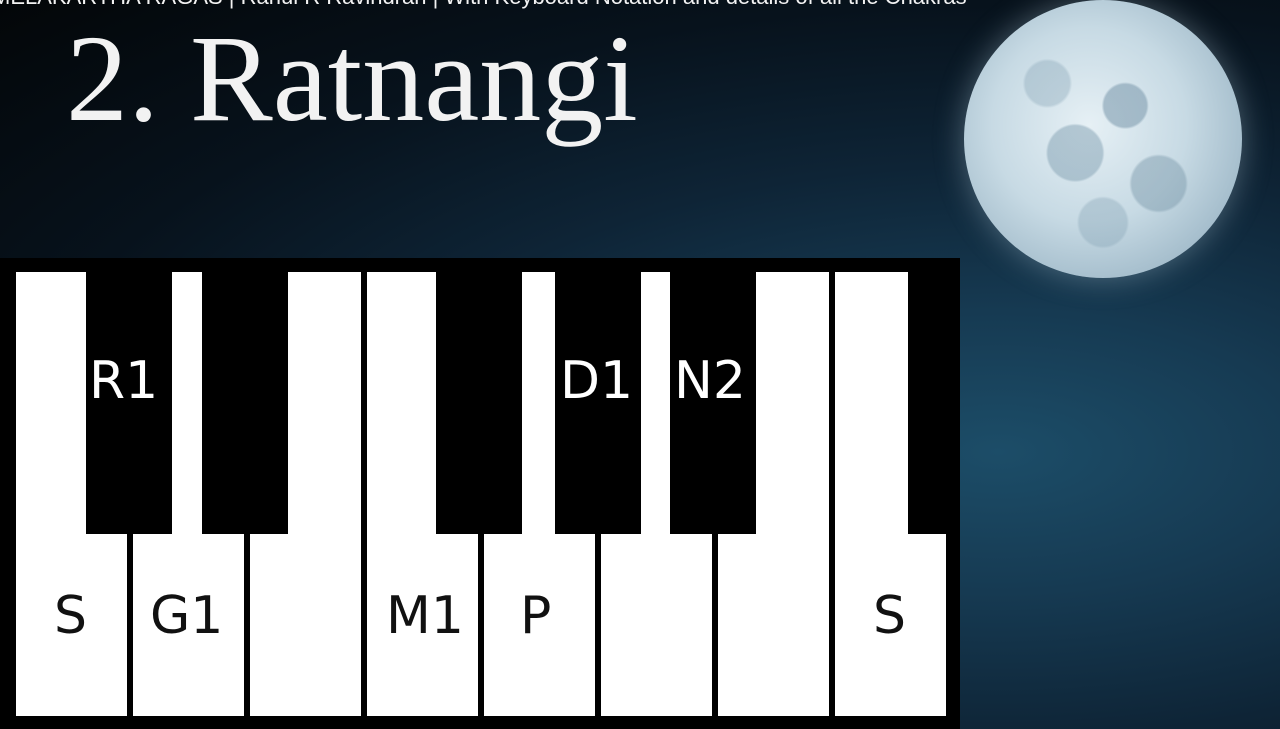  I want to click on raga-title: 2. Ratnangi, so click(352, 78).